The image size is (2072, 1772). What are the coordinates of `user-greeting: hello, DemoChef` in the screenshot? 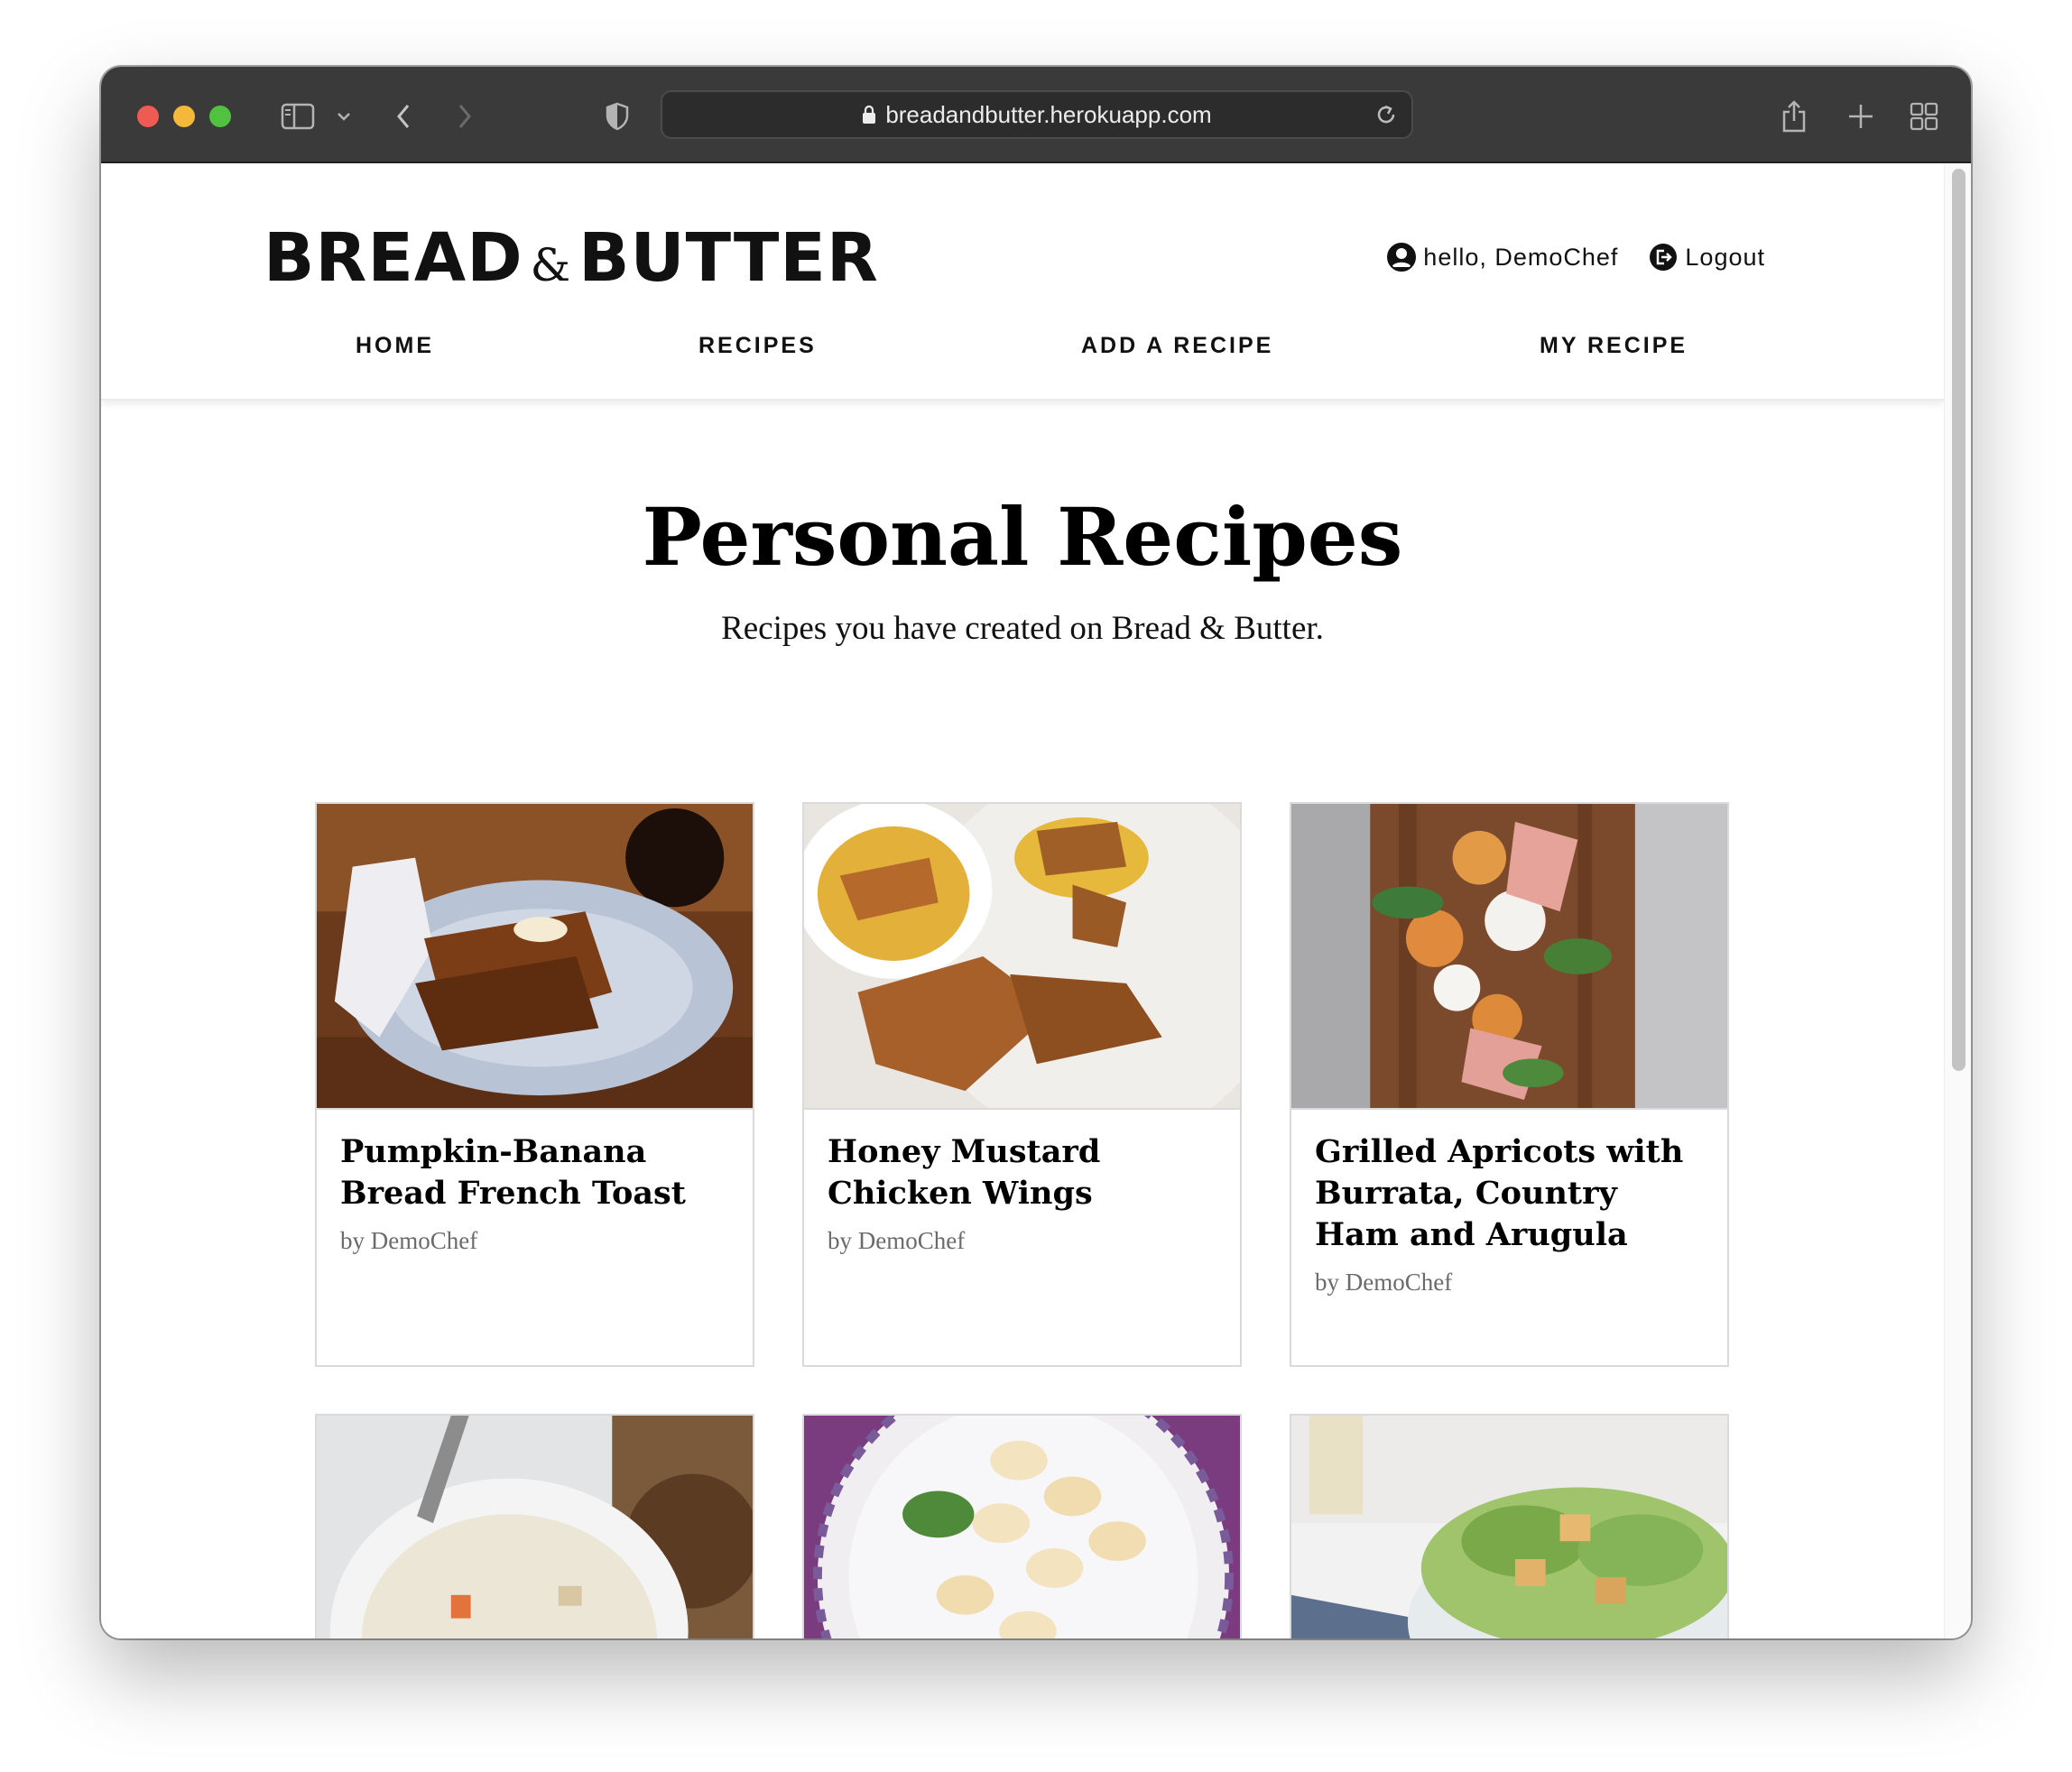 It's located at (1502, 257).